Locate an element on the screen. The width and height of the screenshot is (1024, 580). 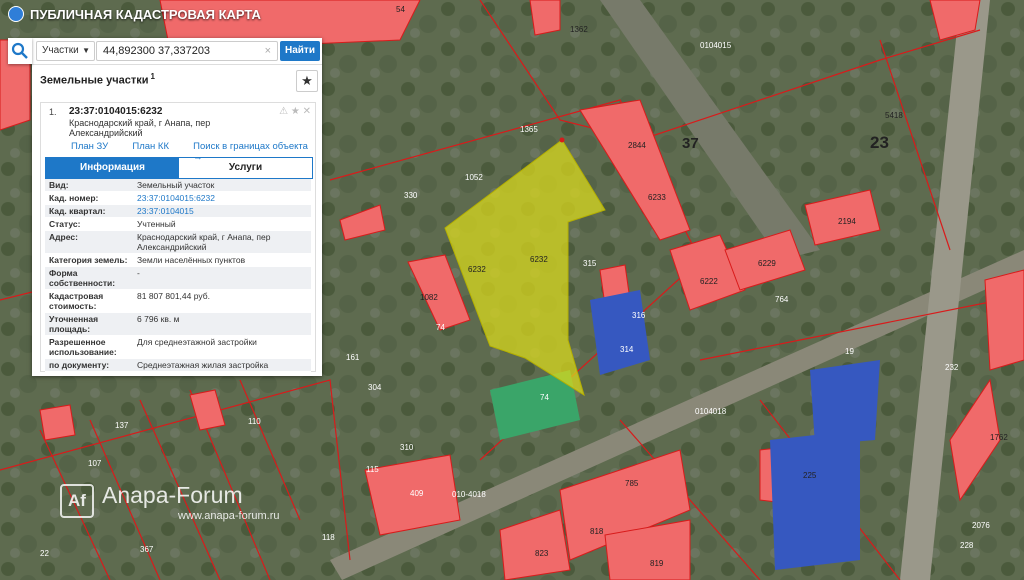
map-label: 1365 is located at coordinates (529, 129).